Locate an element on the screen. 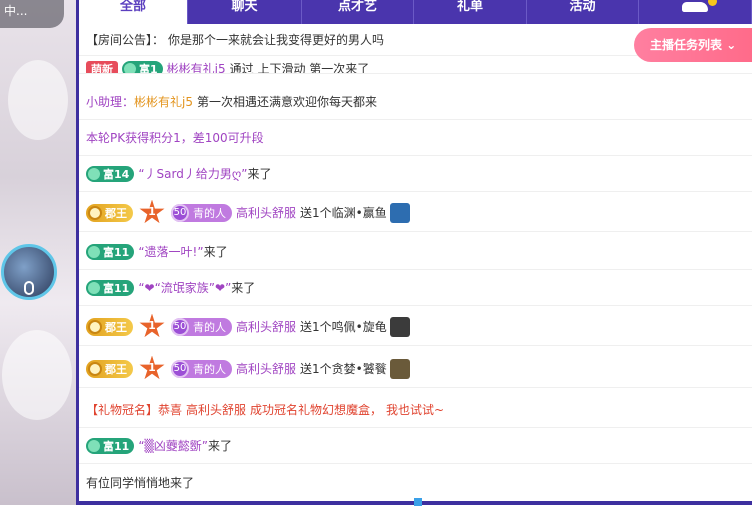  gift-crown-row: 【礼物冠名】恭喜 高利头舒服 成功冠名礼物幻想魔盒， 我也试试~ is located at coordinates (415, 410).